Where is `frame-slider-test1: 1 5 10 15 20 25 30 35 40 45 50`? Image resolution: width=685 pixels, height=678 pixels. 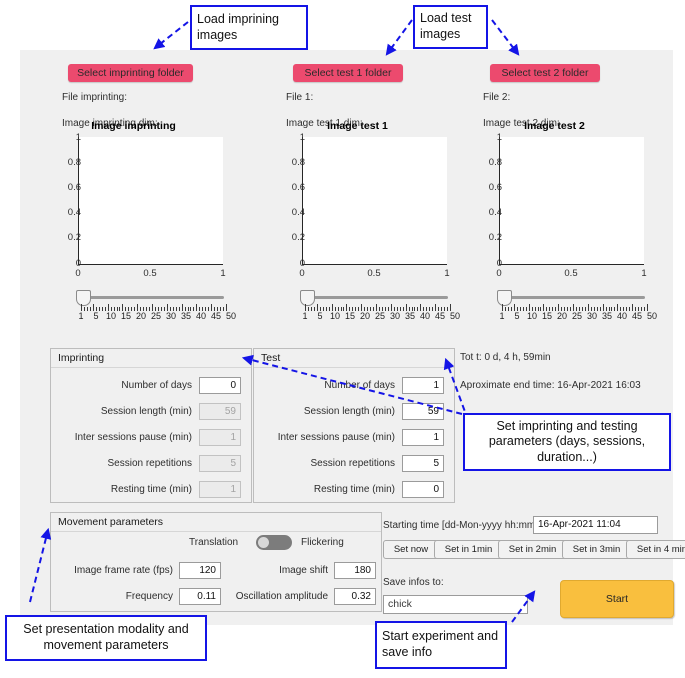 frame-slider-test1: 1 5 10 15 20 25 30 35 40 45 50 is located at coordinates (380, 307).